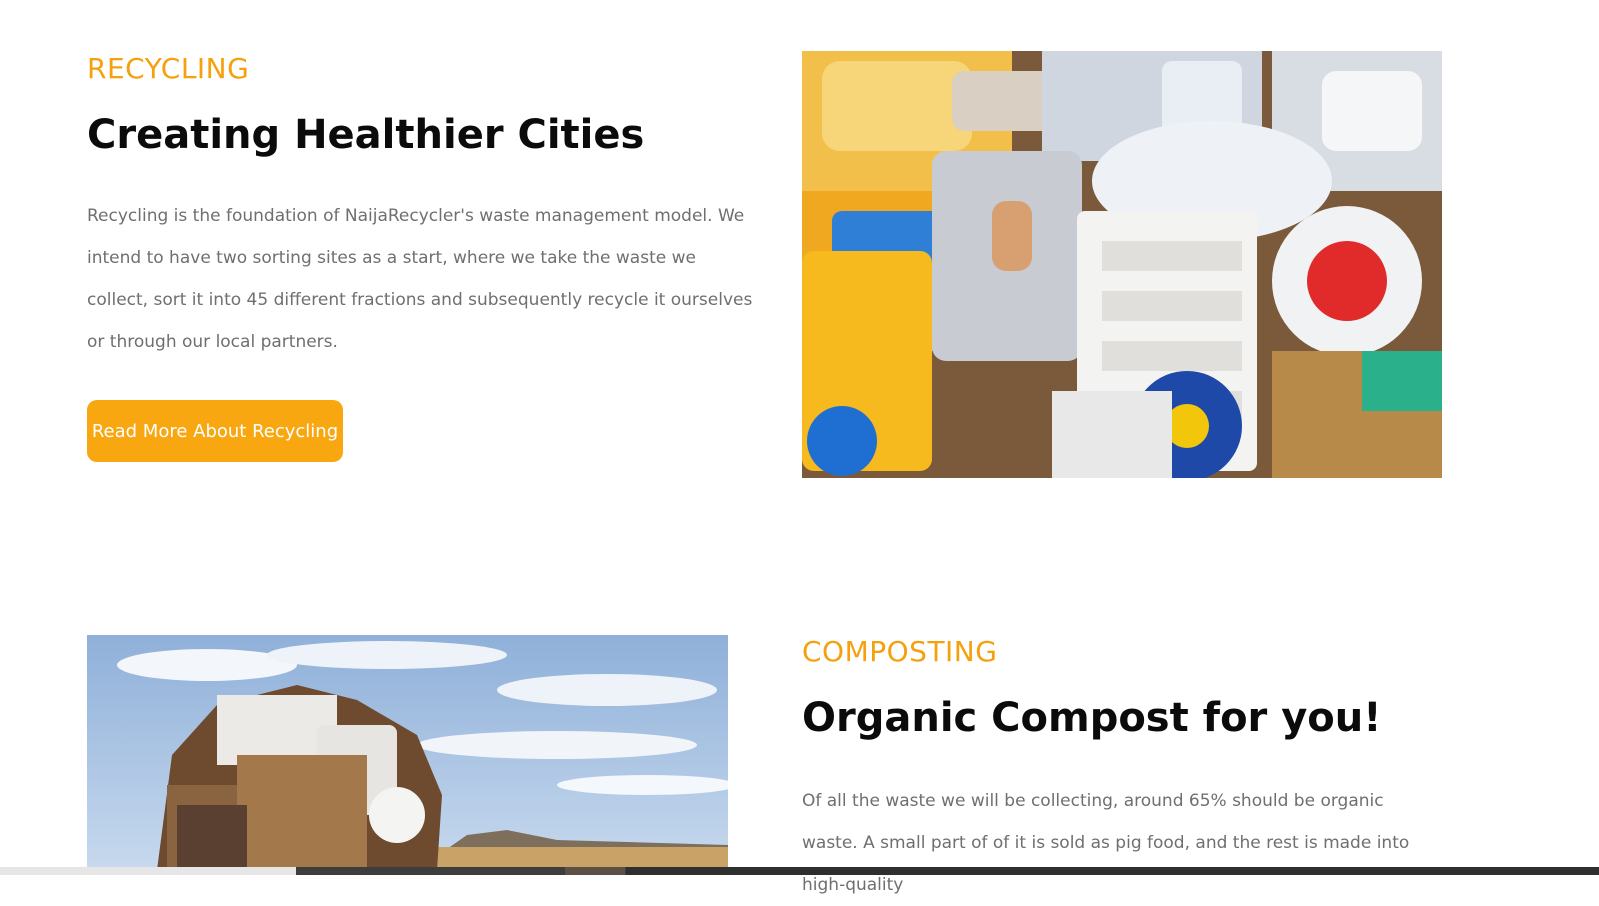 The width and height of the screenshot is (1599, 906). What do you see at coordinates (215, 431) in the screenshot?
I see `read-more-recycling-button: Read More About Recycling` at bounding box center [215, 431].